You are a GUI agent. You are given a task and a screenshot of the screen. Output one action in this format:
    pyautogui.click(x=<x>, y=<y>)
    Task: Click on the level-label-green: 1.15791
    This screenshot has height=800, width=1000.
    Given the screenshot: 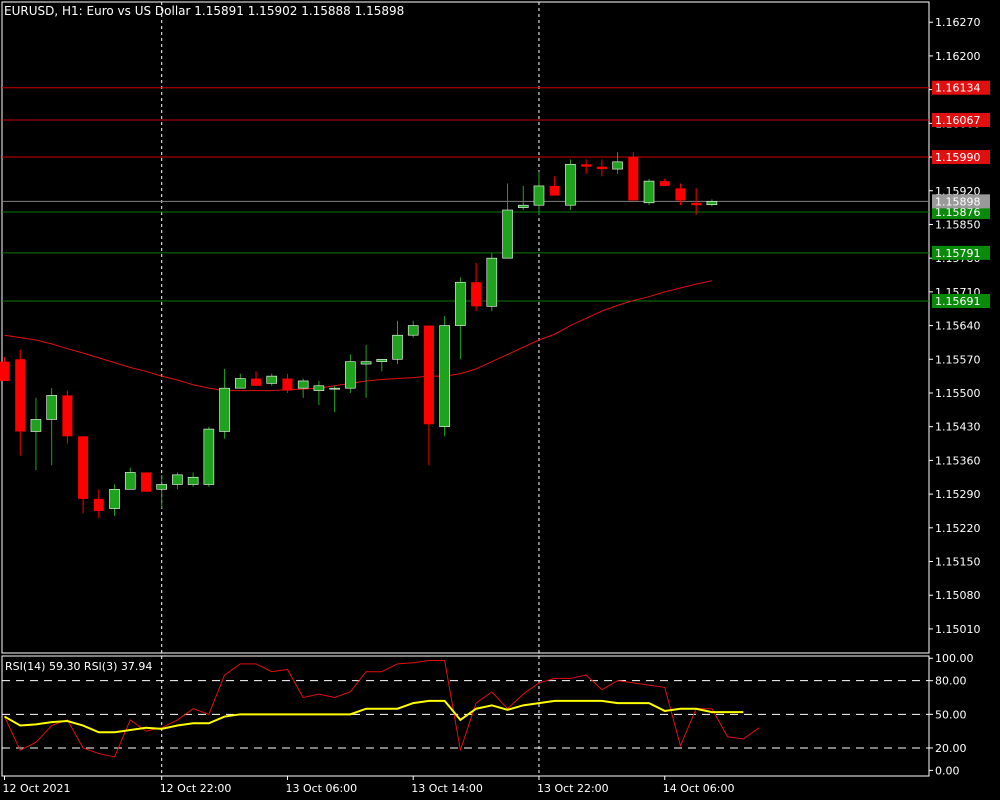 What is the action you would take?
    pyautogui.click(x=958, y=253)
    